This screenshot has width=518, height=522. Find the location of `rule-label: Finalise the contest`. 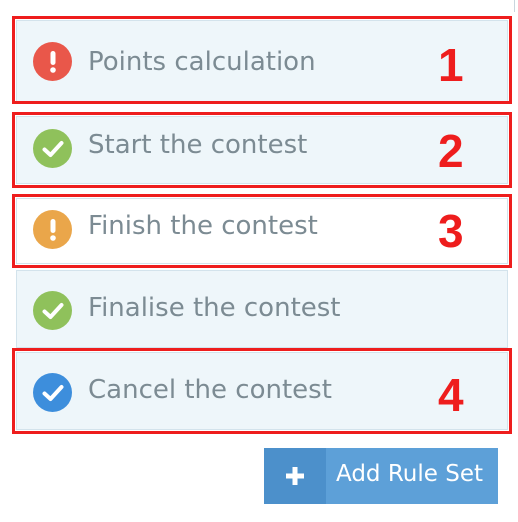

rule-label: Finalise the contest is located at coordinates (214, 308).